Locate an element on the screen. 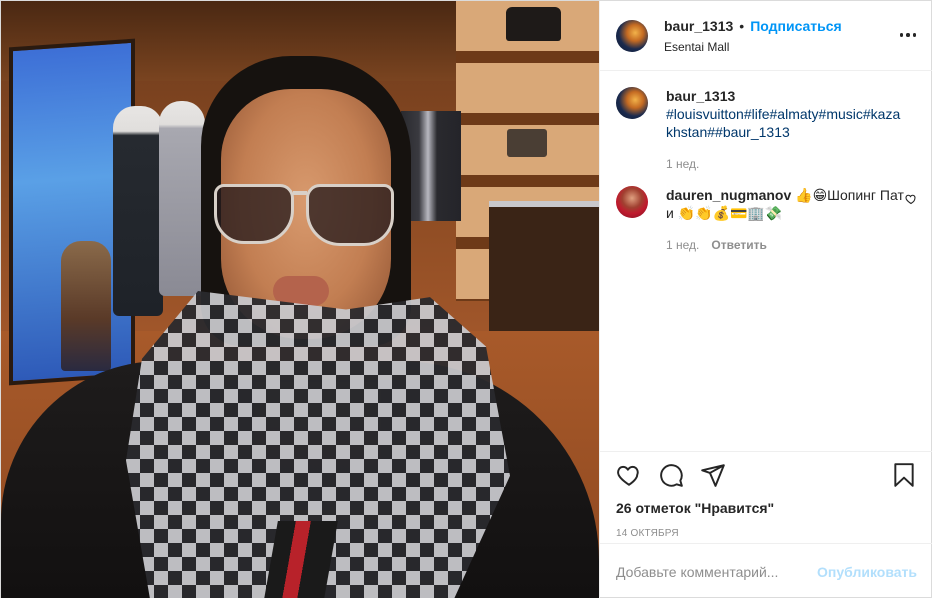 The image size is (932, 598). publish-button: Опубликовать is located at coordinates (867, 572).